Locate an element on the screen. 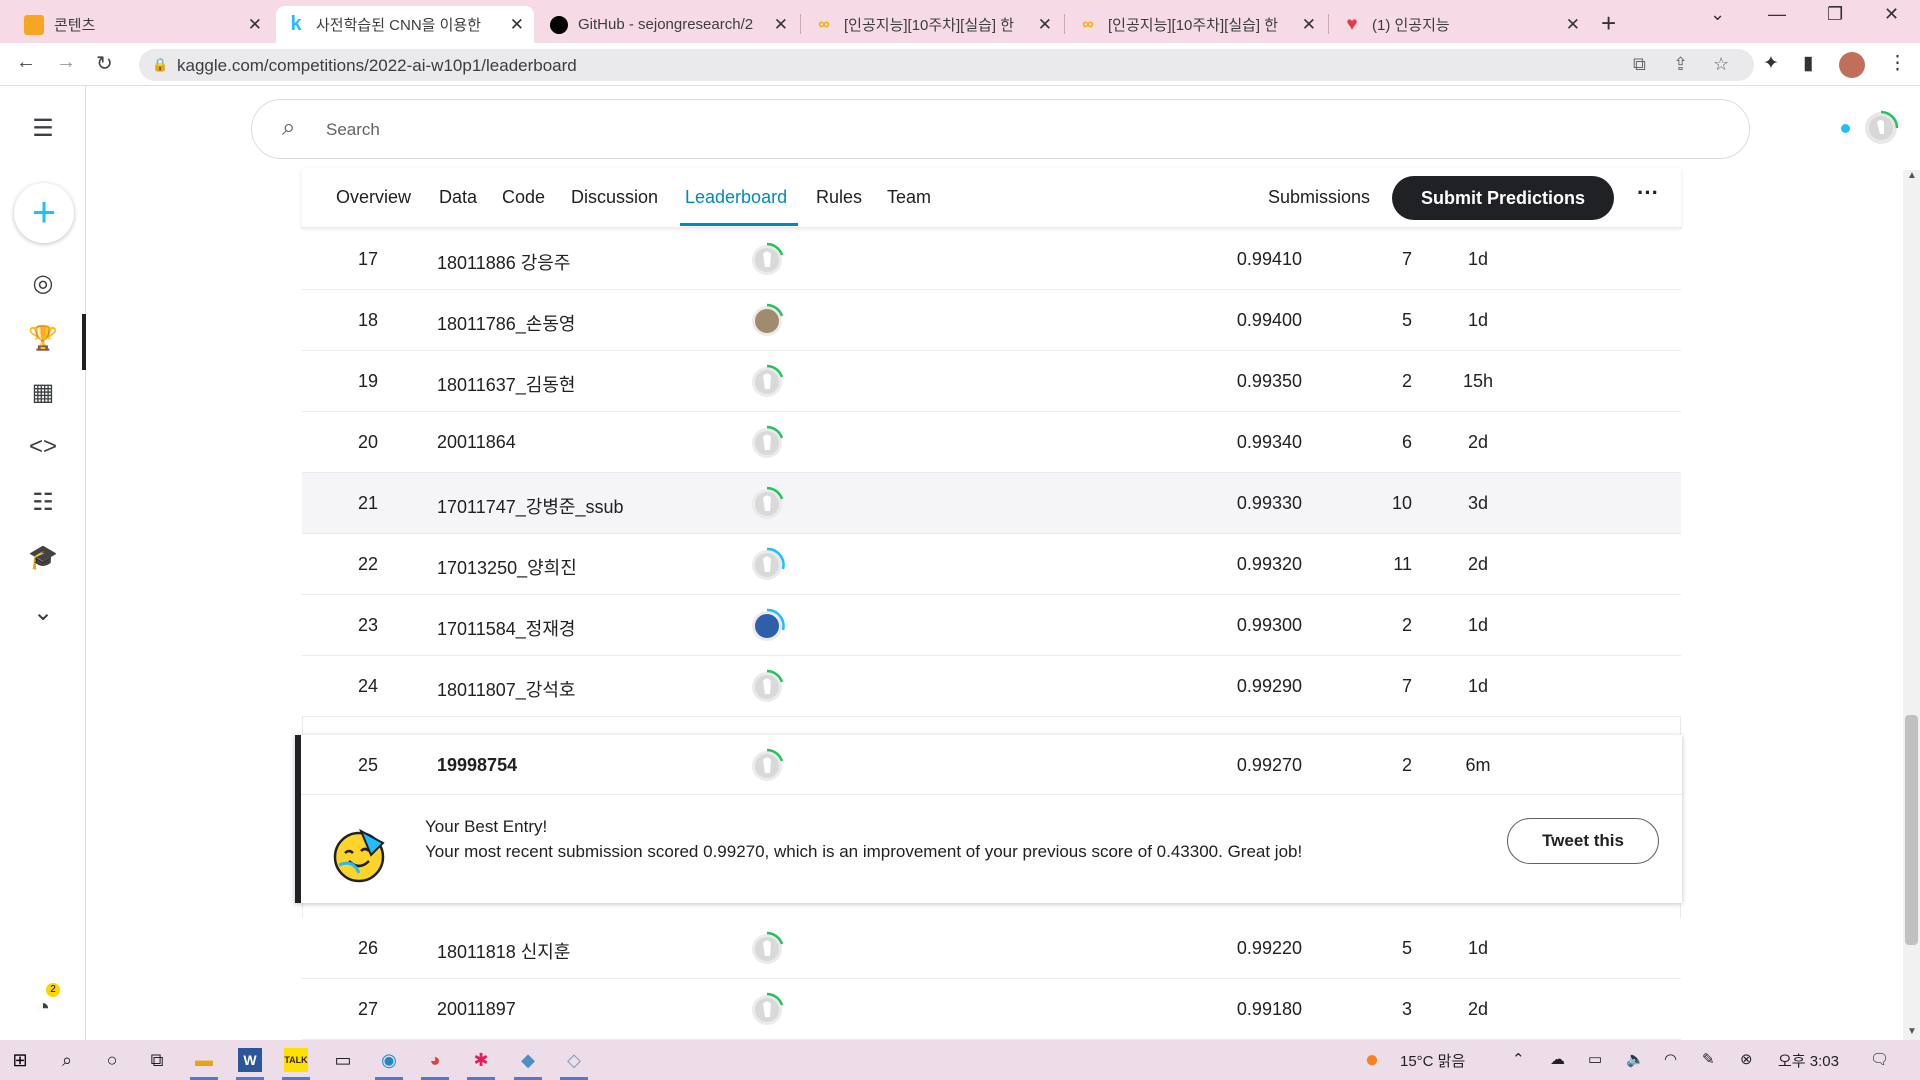 The width and height of the screenshot is (1920, 1080). volume-icon: 🔈 is located at coordinates (1635, 1059).